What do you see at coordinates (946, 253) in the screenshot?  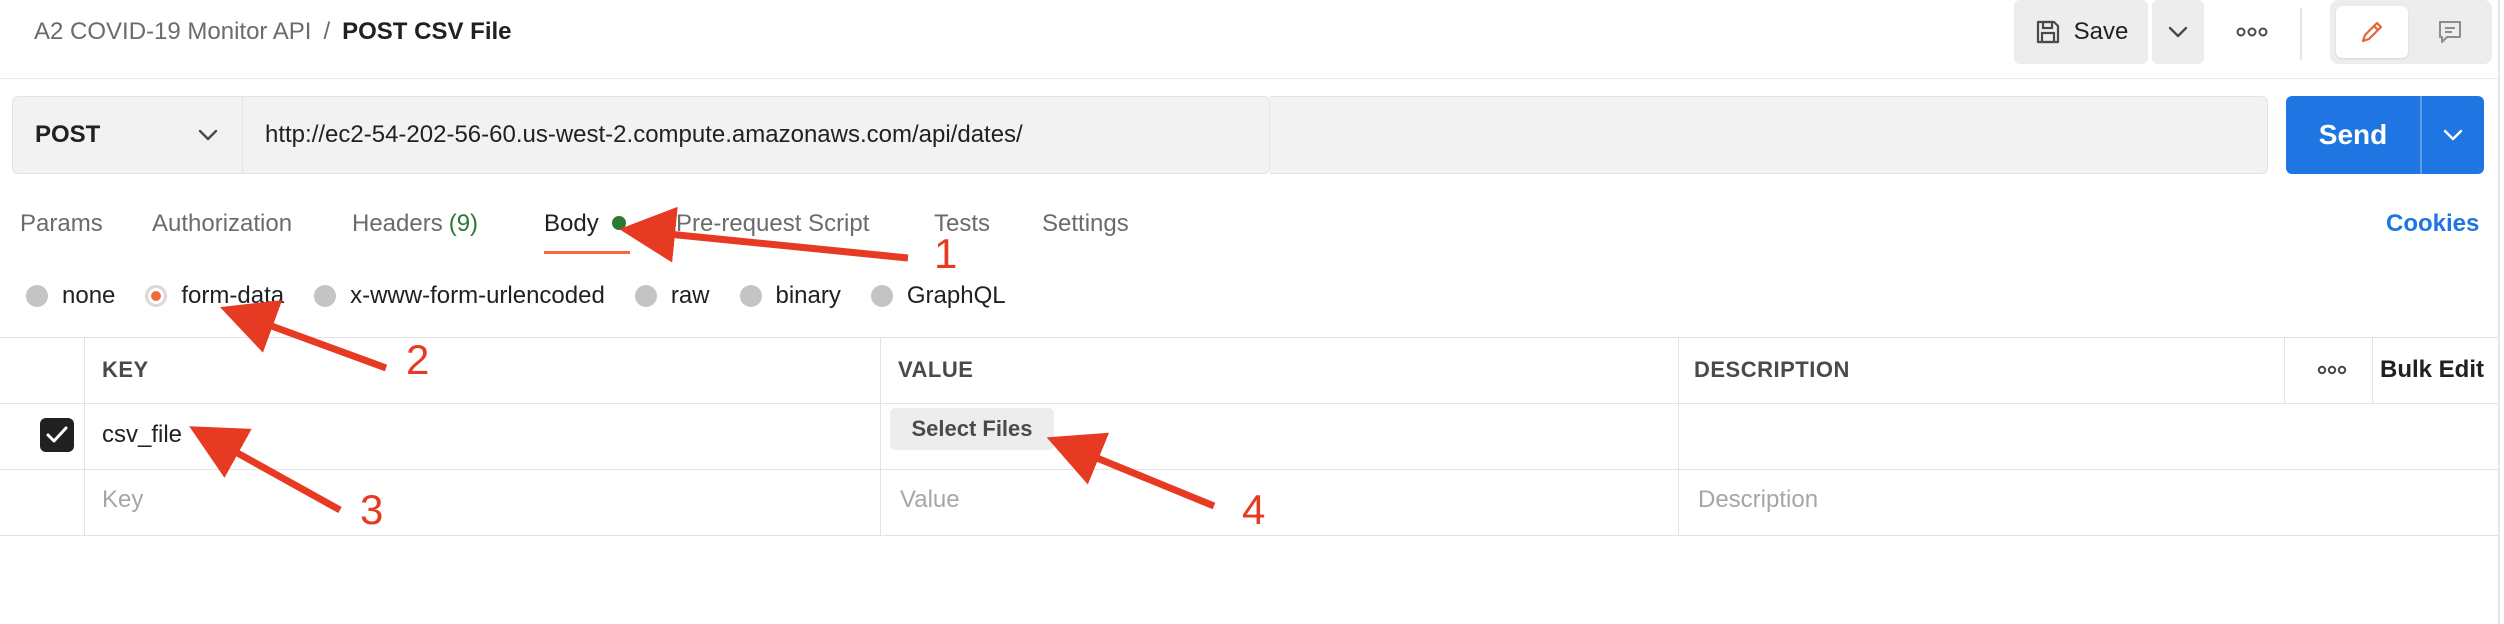 I see `annotation-number-1: 1` at bounding box center [946, 253].